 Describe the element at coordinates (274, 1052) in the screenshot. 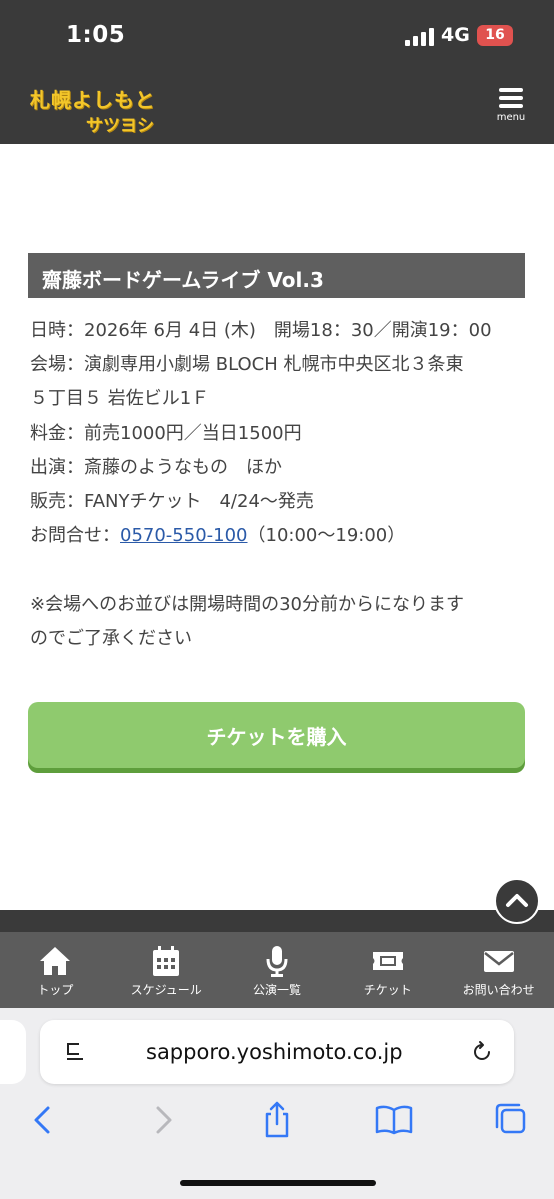

I see `url-text: sapporo.yoshimoto.co.jp` at that location.